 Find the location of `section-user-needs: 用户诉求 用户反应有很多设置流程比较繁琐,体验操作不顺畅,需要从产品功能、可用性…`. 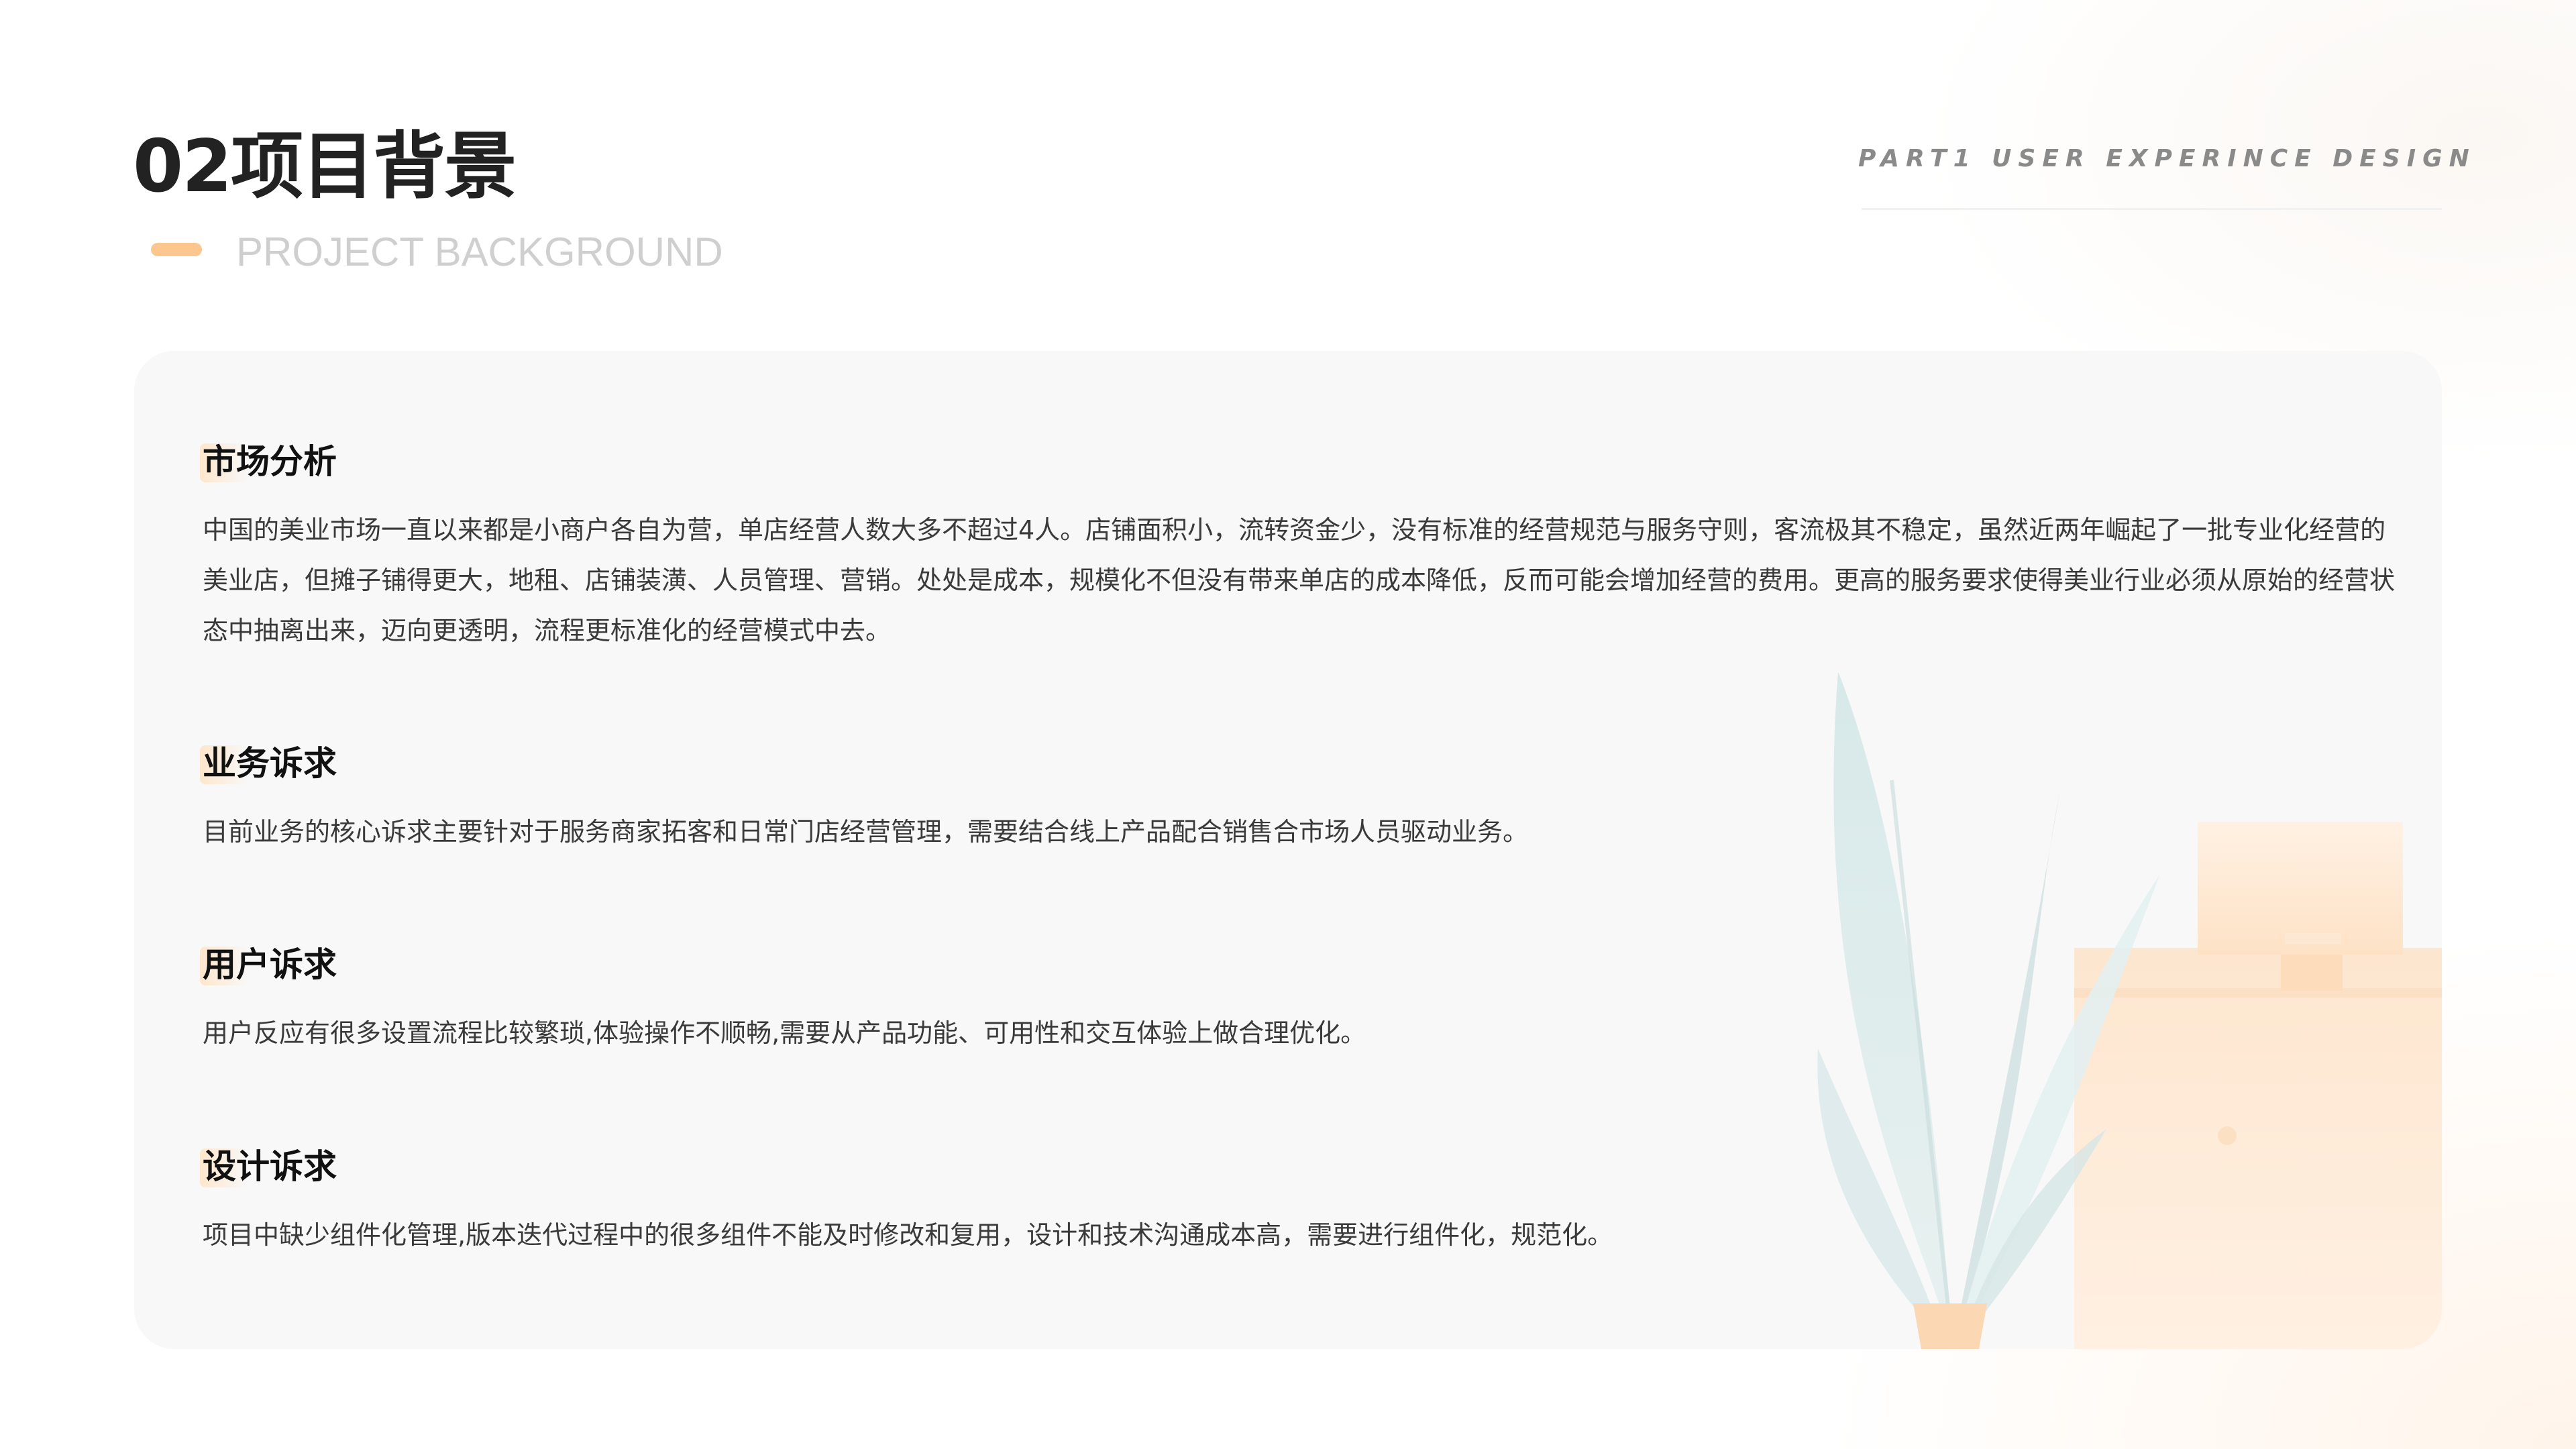

section-user-needs: 用户诉求 用户反应有很多设置流程比较繁琐,体验操作不顺畅,需要从产品功能、可用性… is located at coordinates (1308, 1000).